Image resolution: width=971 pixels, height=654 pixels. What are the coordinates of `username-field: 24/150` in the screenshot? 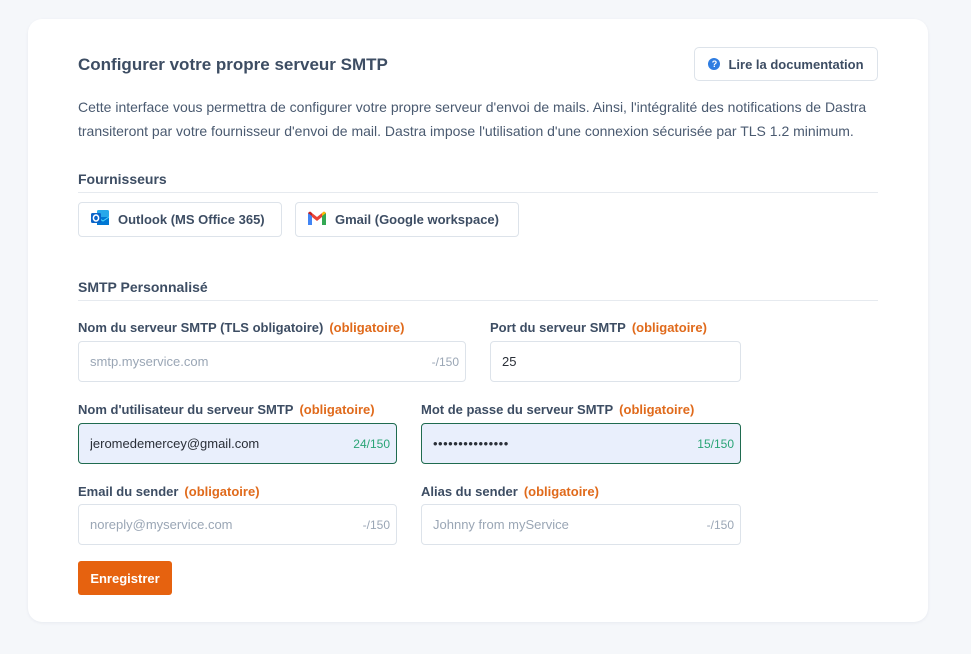 It's located at (237, 443).